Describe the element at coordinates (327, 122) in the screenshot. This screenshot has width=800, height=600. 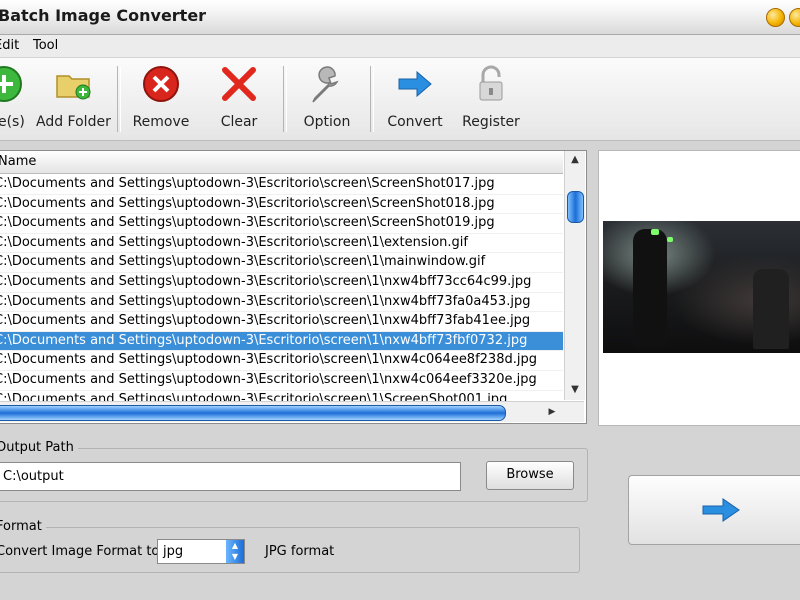
I see `option-label: Option` at that location.